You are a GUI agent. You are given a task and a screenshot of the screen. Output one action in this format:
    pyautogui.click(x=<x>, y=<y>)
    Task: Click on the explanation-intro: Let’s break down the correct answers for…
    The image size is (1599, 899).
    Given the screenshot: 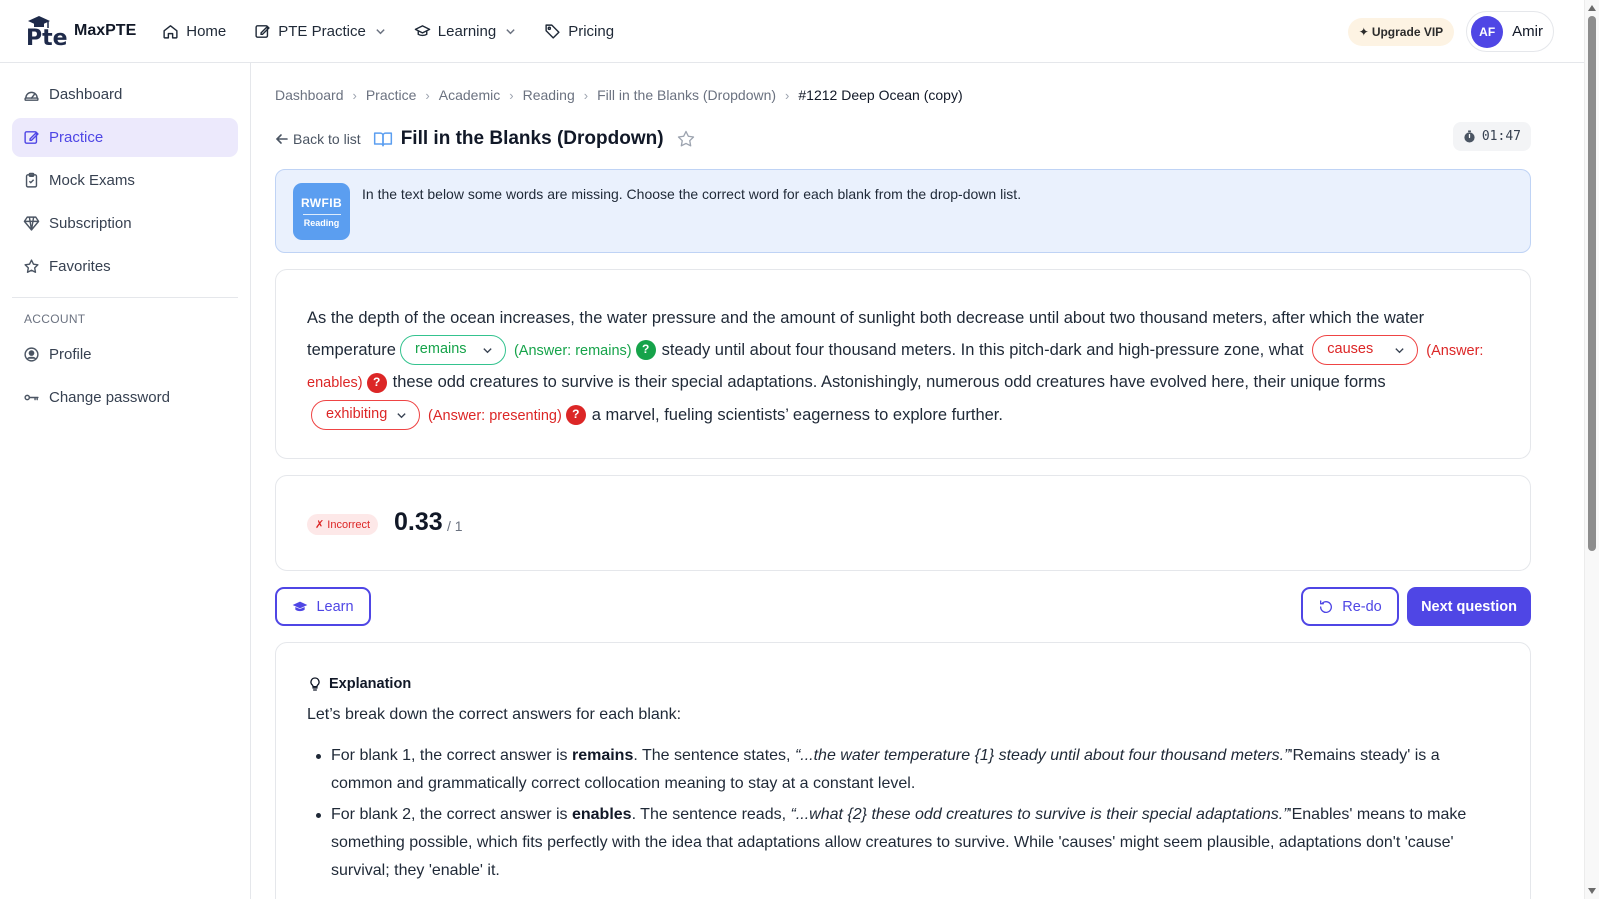 What is the action you would take?
    pyautogui.click(x=494, y=714)
    